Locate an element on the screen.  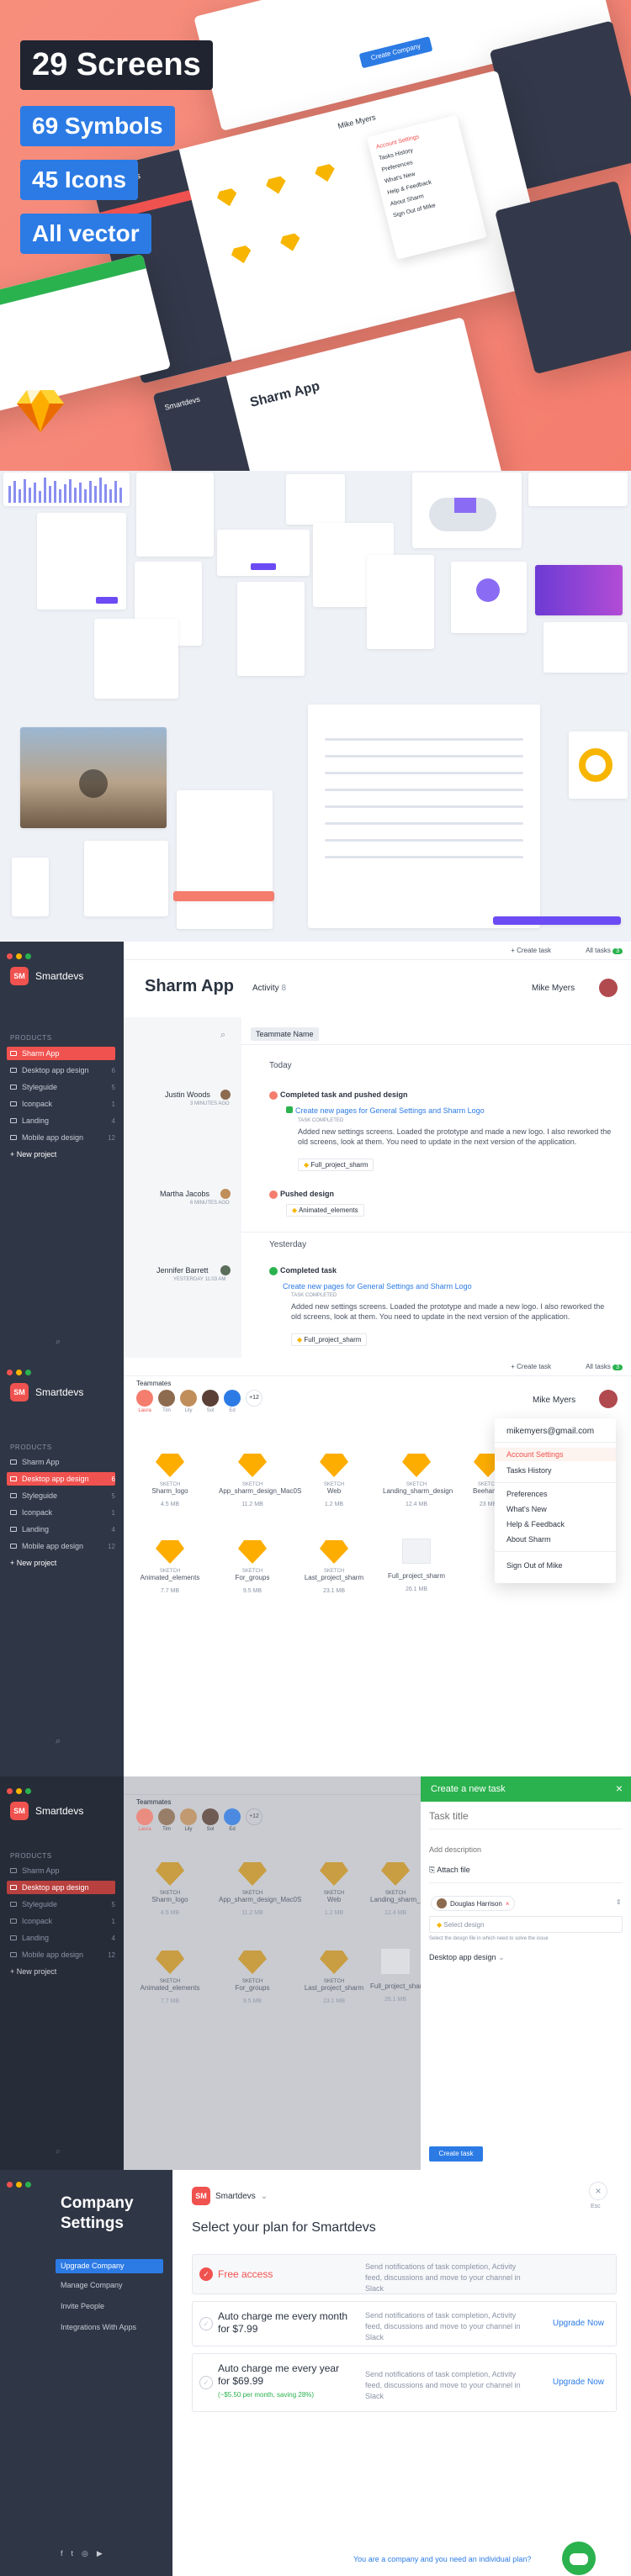
settings-nav-integrations: Integrations With Apps is located at coordinates (98, 2327).